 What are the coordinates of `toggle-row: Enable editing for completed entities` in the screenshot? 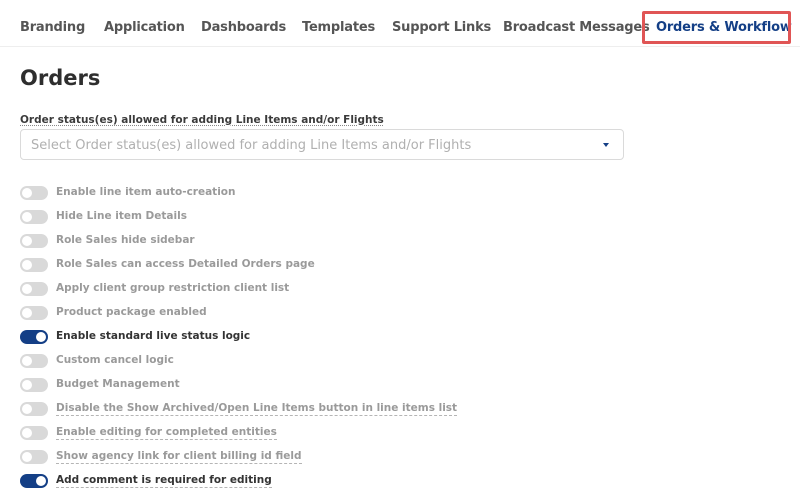 It's located at (370, 437).